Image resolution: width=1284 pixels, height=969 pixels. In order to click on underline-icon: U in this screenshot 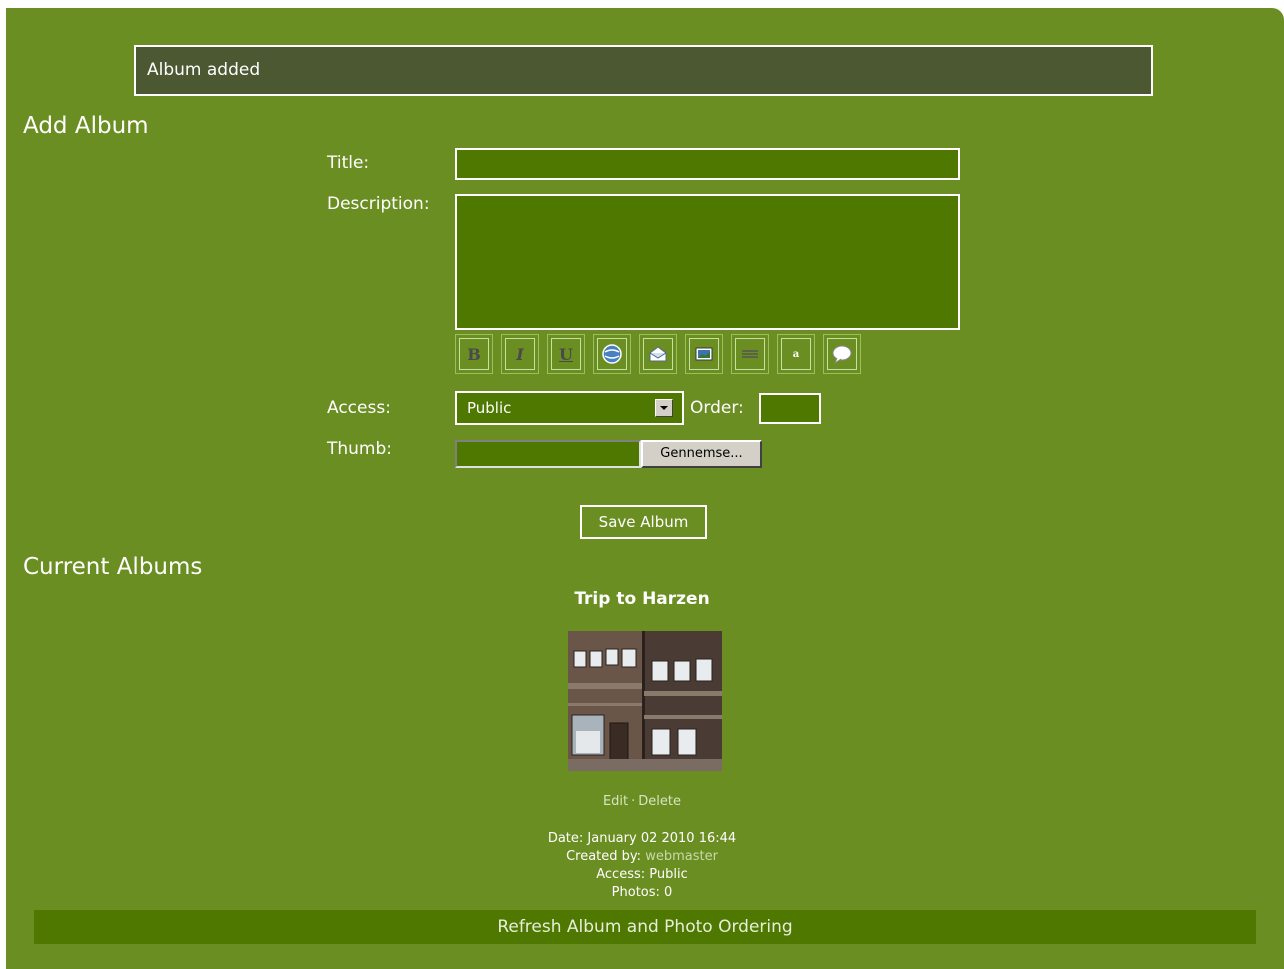, I will do `click(566, 354)`.